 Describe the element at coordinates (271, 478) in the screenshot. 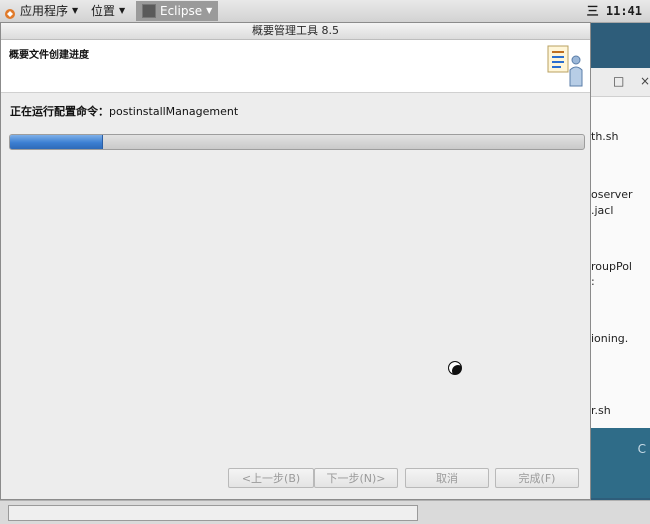

I see `back-button: <上一步(B)` at that location.